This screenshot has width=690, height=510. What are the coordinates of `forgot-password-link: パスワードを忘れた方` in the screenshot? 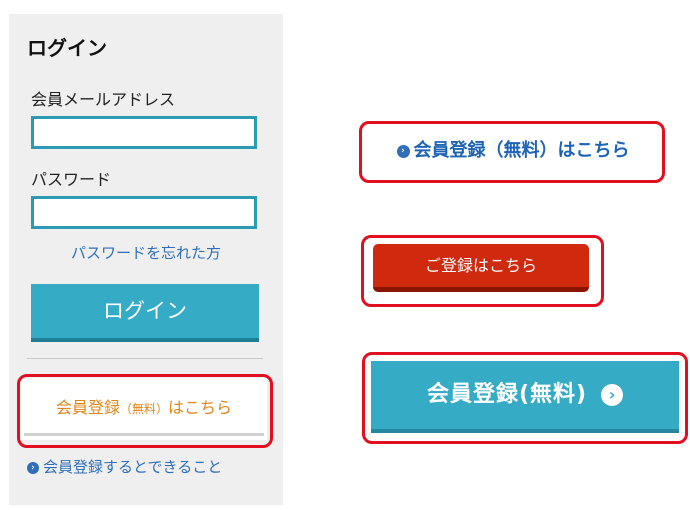 It's located at (146, 252).